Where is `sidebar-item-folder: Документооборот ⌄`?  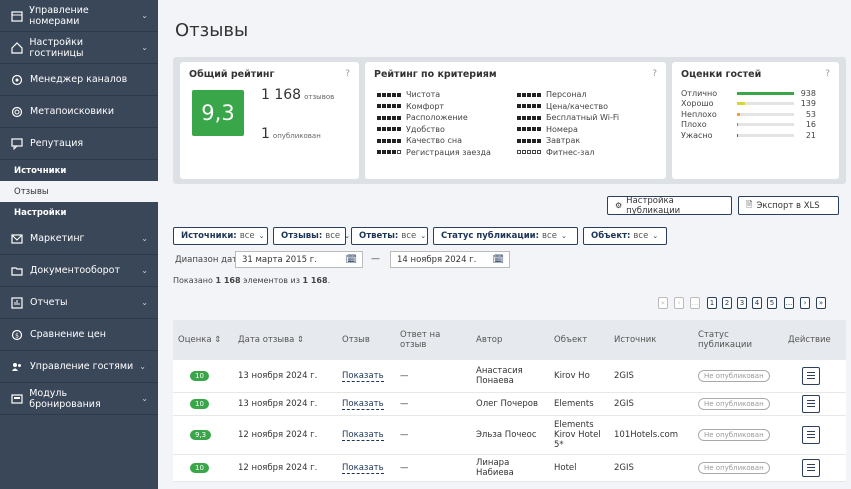 sidebar-item-folder: Документооборот ⌄ is located at coordinates (79, 271).